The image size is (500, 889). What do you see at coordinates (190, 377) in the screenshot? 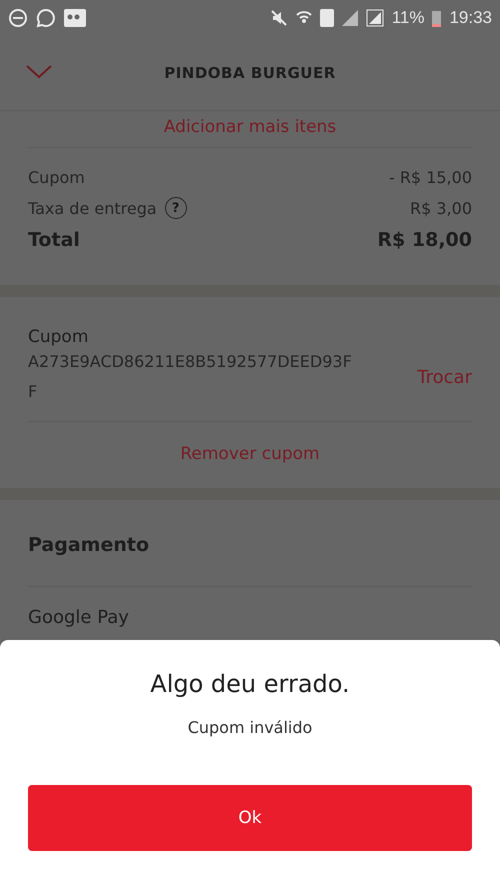
I see `coupon-code: A273E9ACD86211E8B5192577DEED93F F` at bounding box center [190, 377].